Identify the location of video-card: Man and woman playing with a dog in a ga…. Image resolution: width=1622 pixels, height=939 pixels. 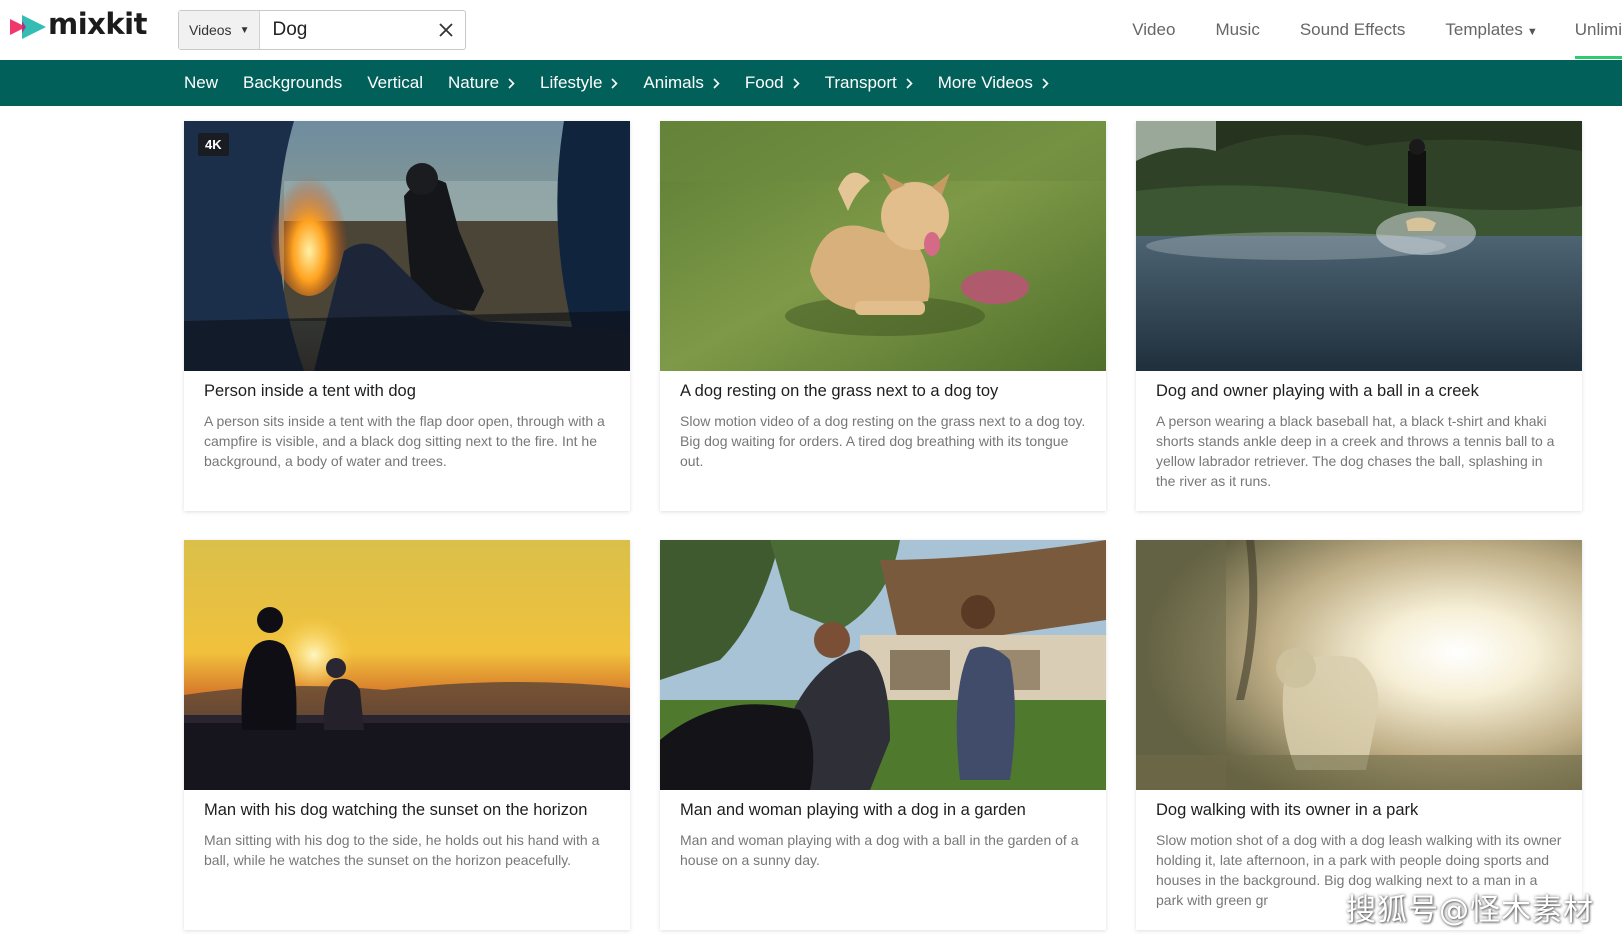
(883, 735).